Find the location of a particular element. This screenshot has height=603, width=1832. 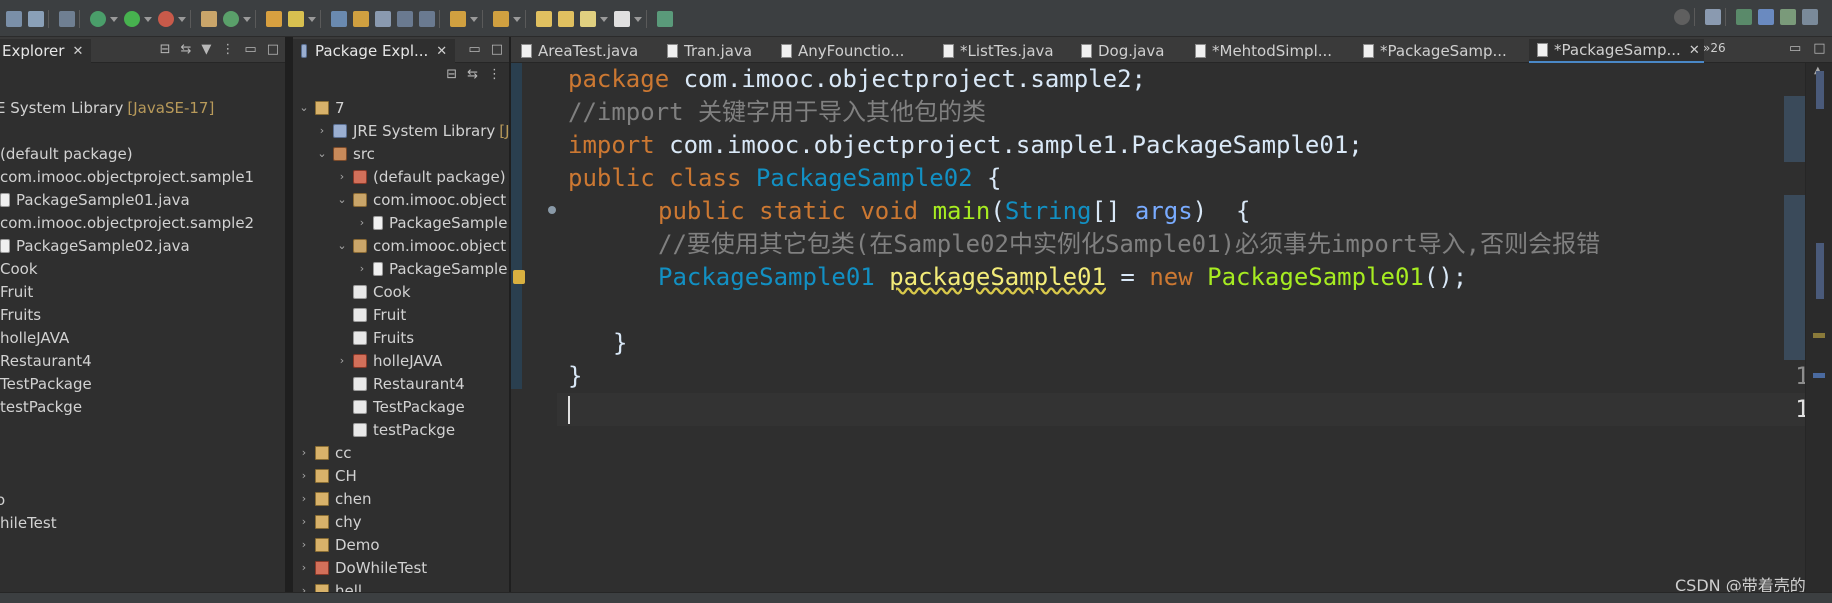

scroll-thumb is located at coordinates (1820, 90).